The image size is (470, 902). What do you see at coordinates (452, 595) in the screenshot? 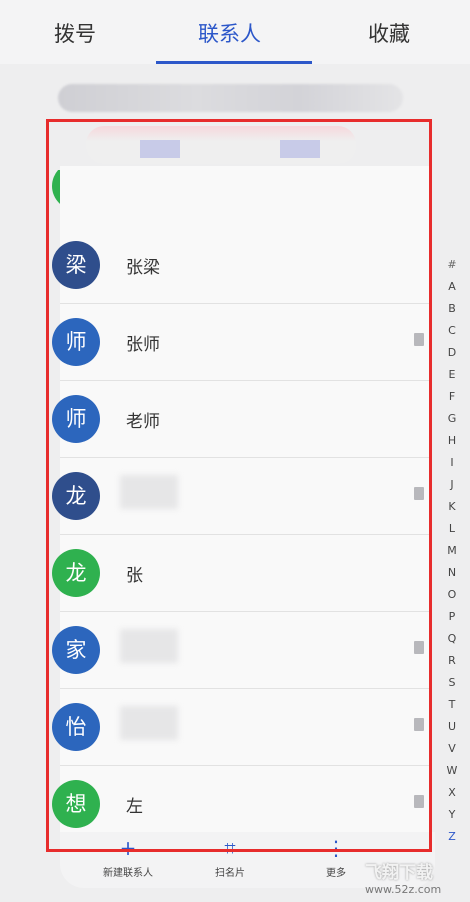
I see `index-letter: O` at bounding box center [452, 595].